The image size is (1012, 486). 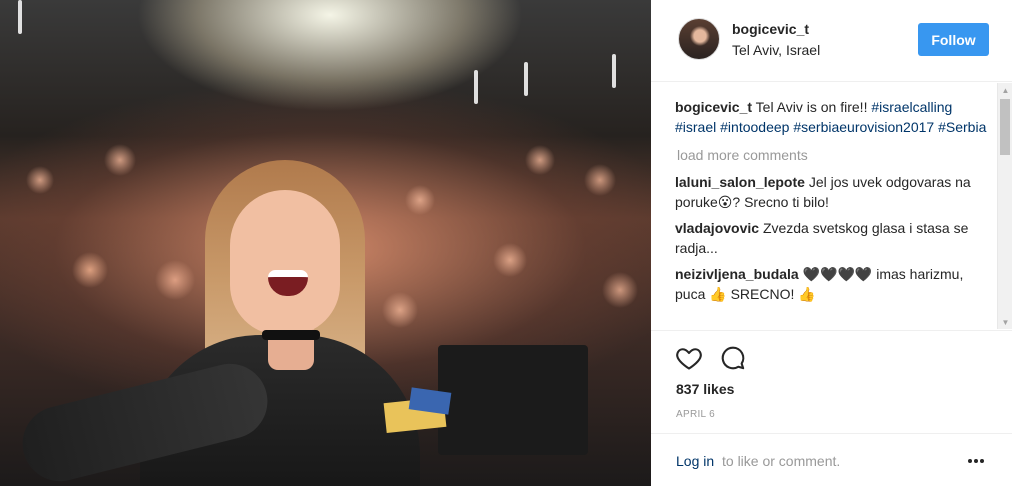 I want to click on header-location: Tel Aviv, Israel, so click(x=776, y=50).